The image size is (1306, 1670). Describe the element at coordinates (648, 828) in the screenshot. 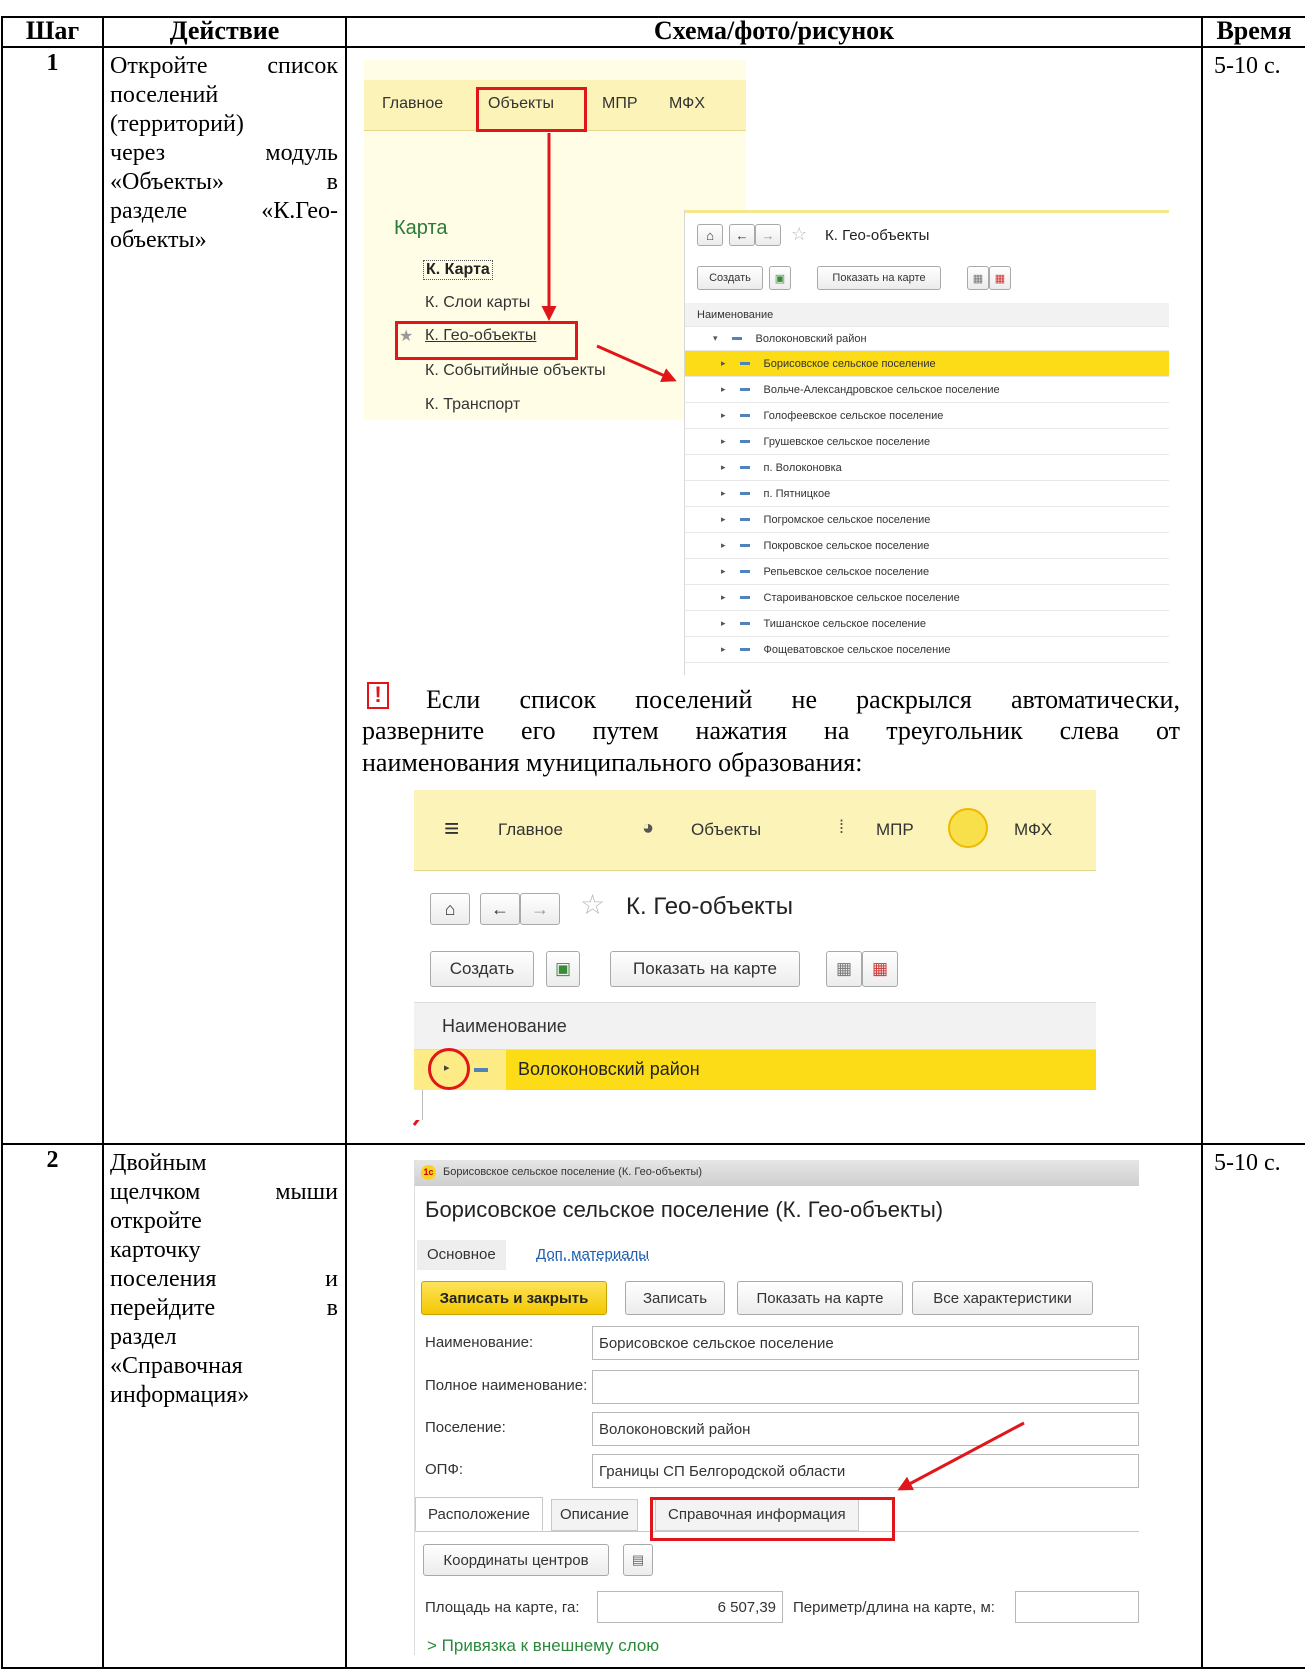

I see `globe-icon: ◕` at that location.